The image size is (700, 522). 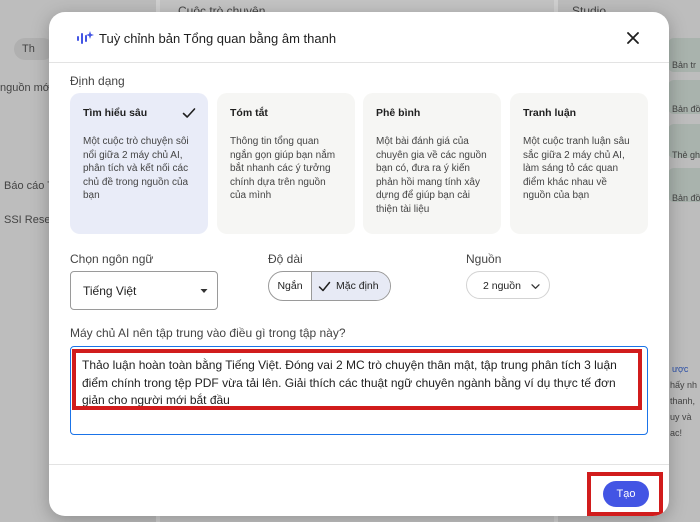 I want to click on dialog-title: Tuỳ chỉnh bản Tổng quan bằng âm thanh, so click(x=218, y=38).